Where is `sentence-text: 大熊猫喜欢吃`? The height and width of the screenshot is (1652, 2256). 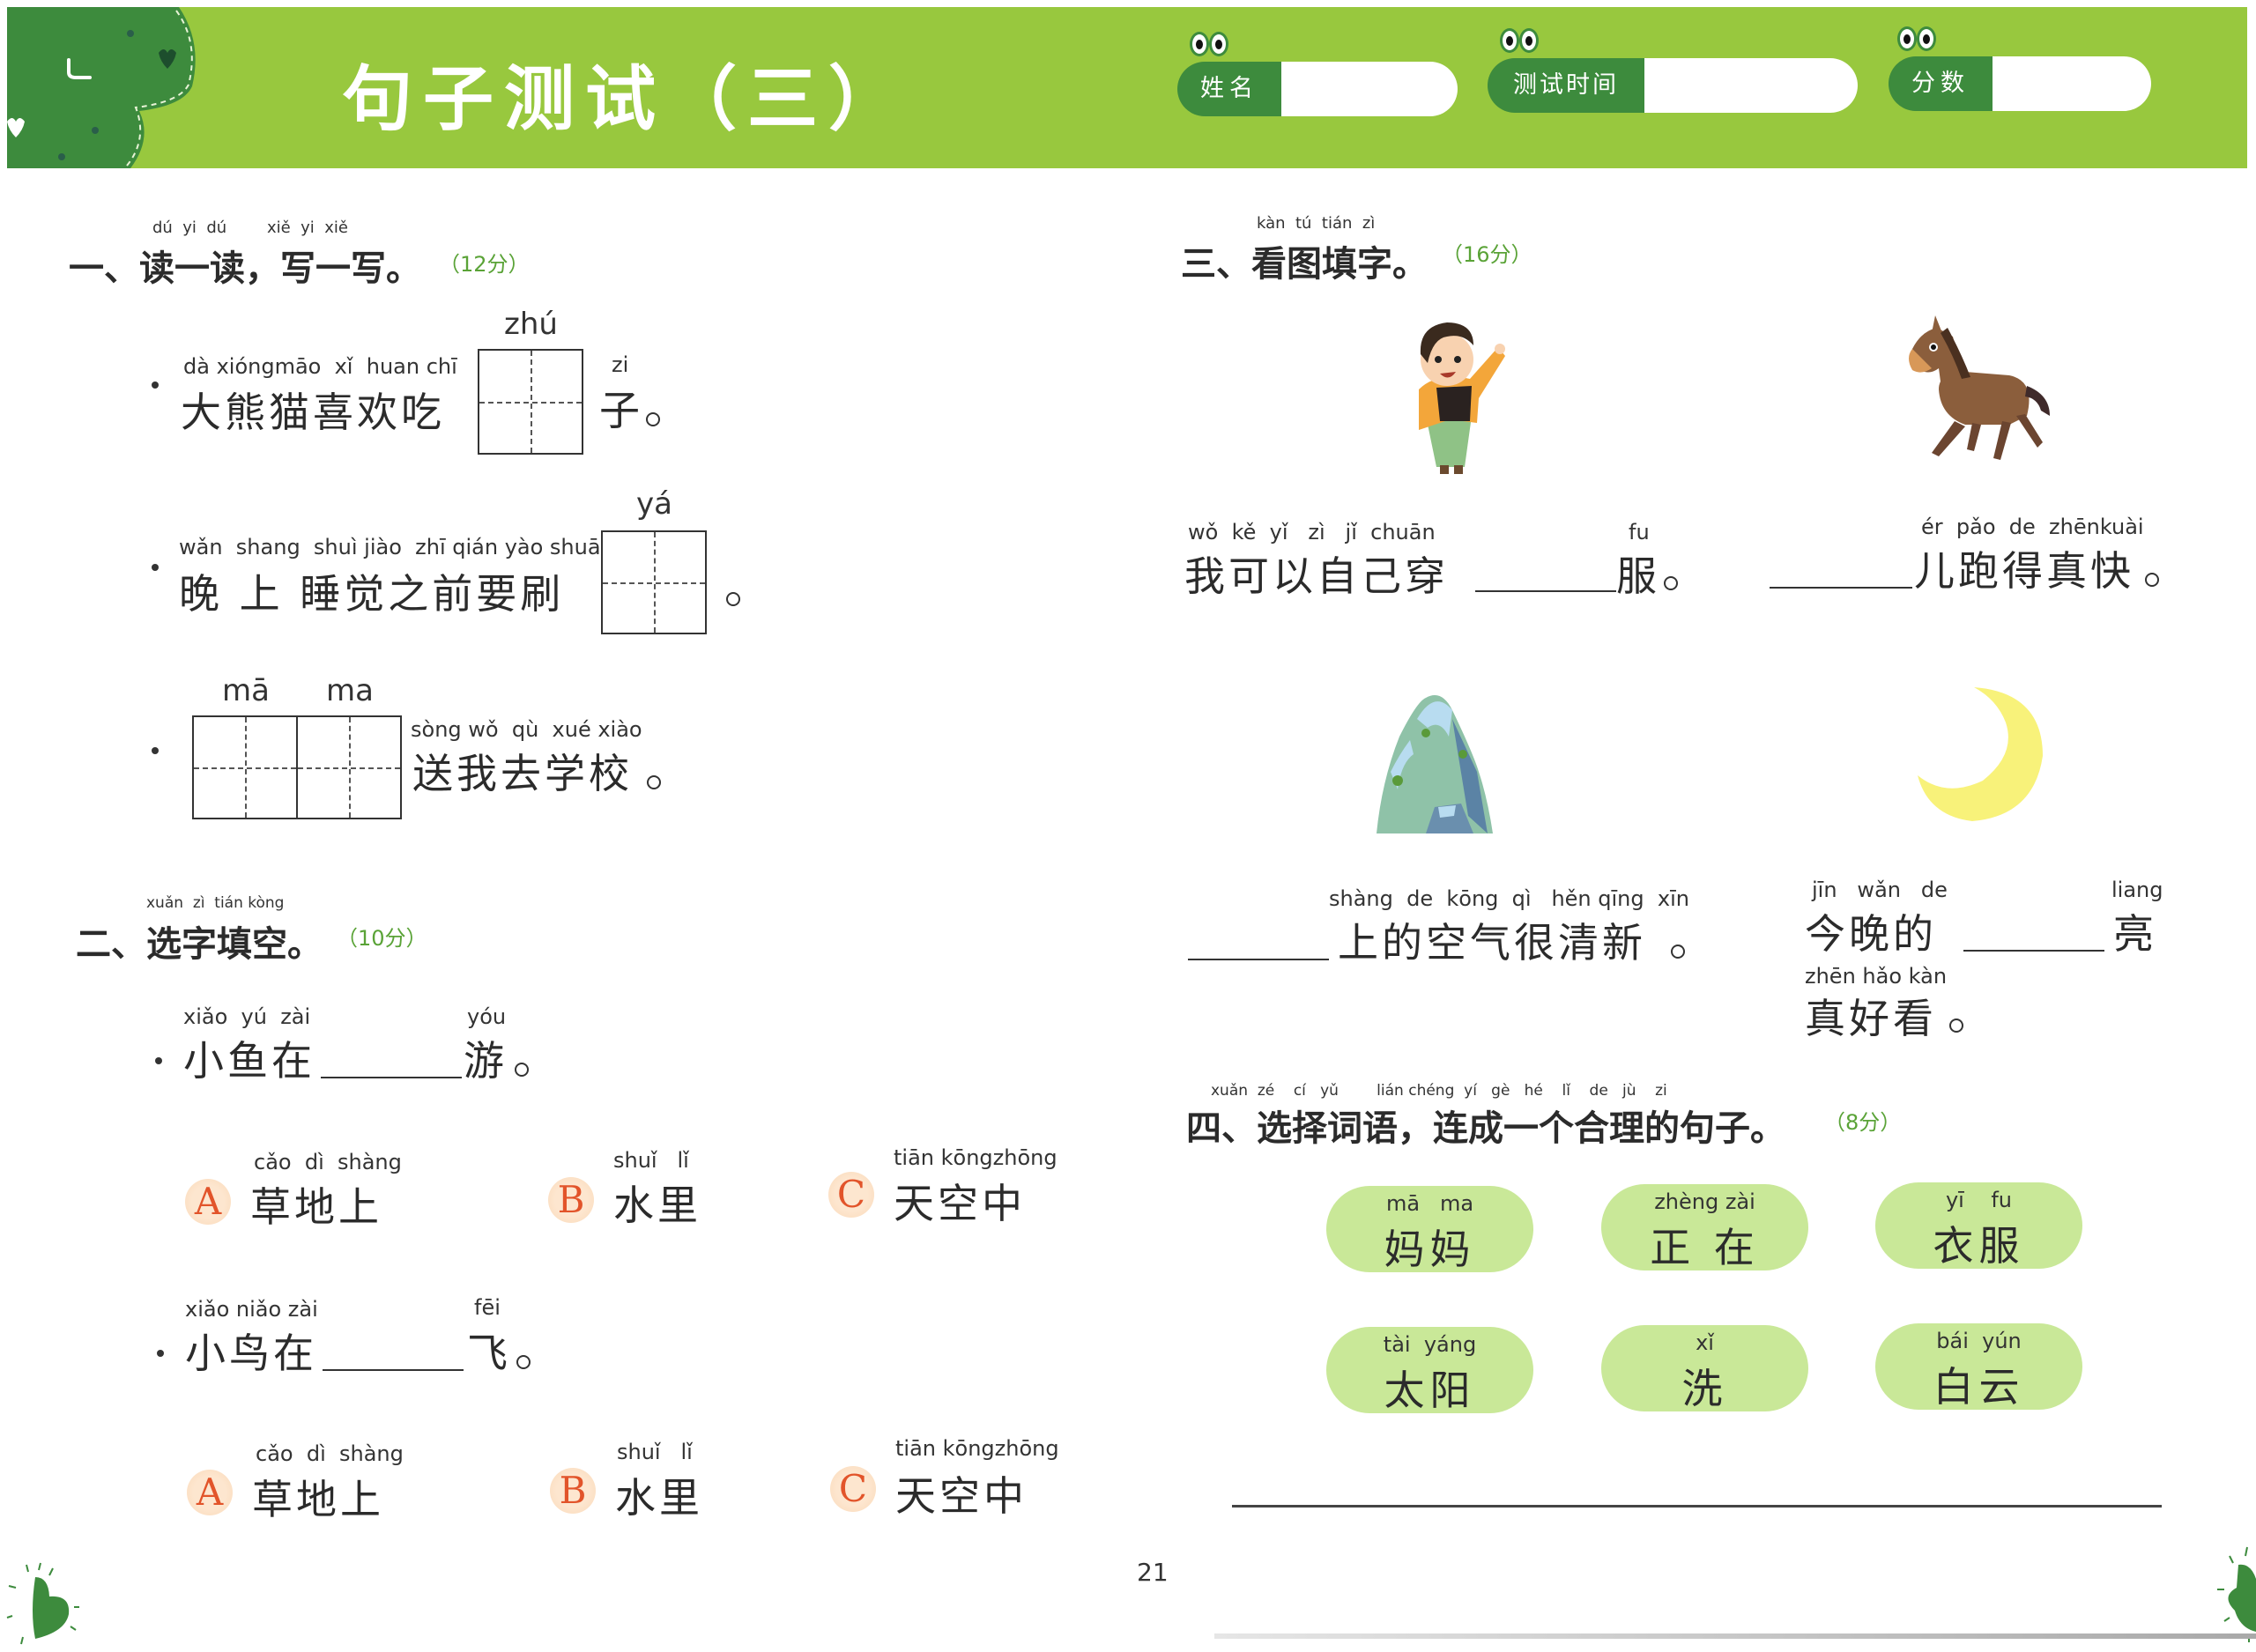
sentence-text: 大熊猫喜欢吃 is located at coordinates (313, 412).